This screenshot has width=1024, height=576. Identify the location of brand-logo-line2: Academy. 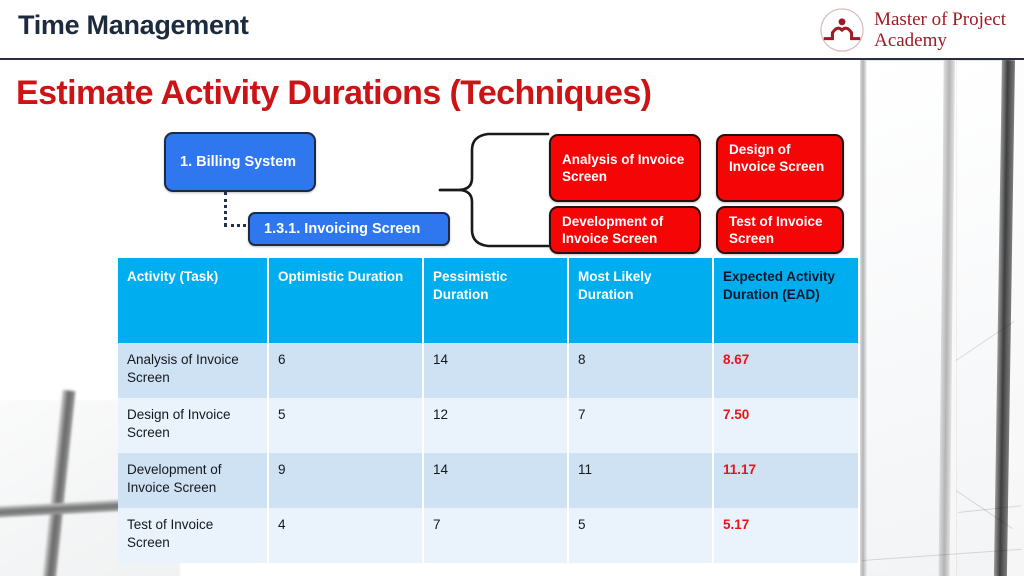
(910, 40).